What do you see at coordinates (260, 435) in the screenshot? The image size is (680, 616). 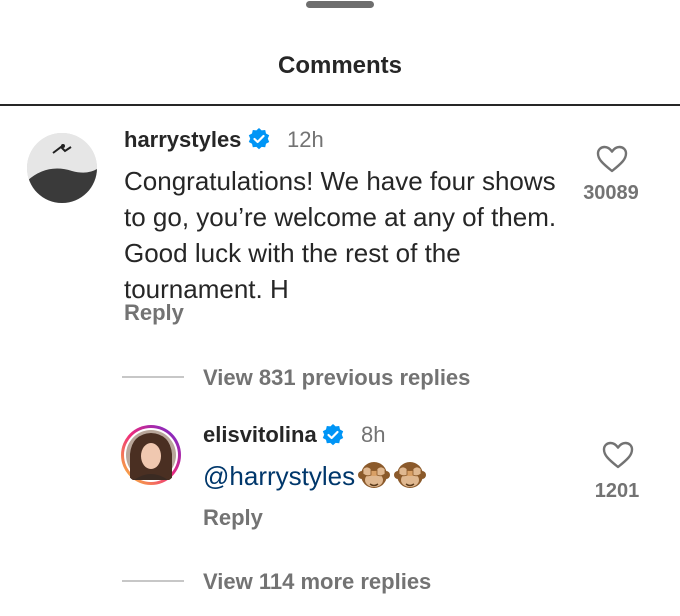 I see `reply-username: elisvitolina` at bounding box center [260, 435].